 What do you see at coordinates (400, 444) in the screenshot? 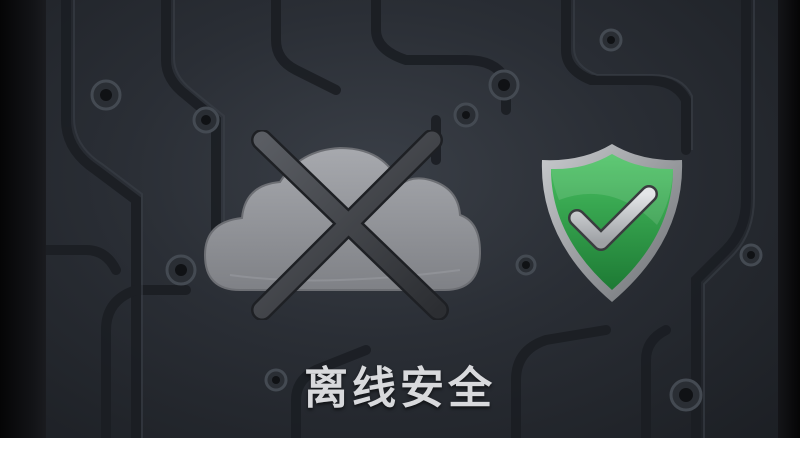
I see `bottom-margin` at bounding box center [400, 444].